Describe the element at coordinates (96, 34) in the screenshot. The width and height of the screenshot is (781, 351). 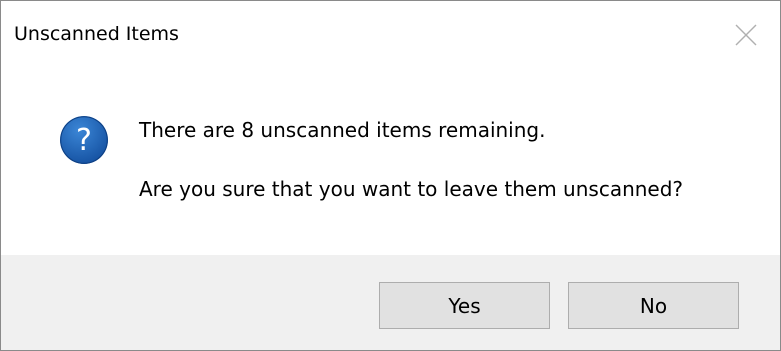
I see `dialog-title: Unscanned Items` at that location.